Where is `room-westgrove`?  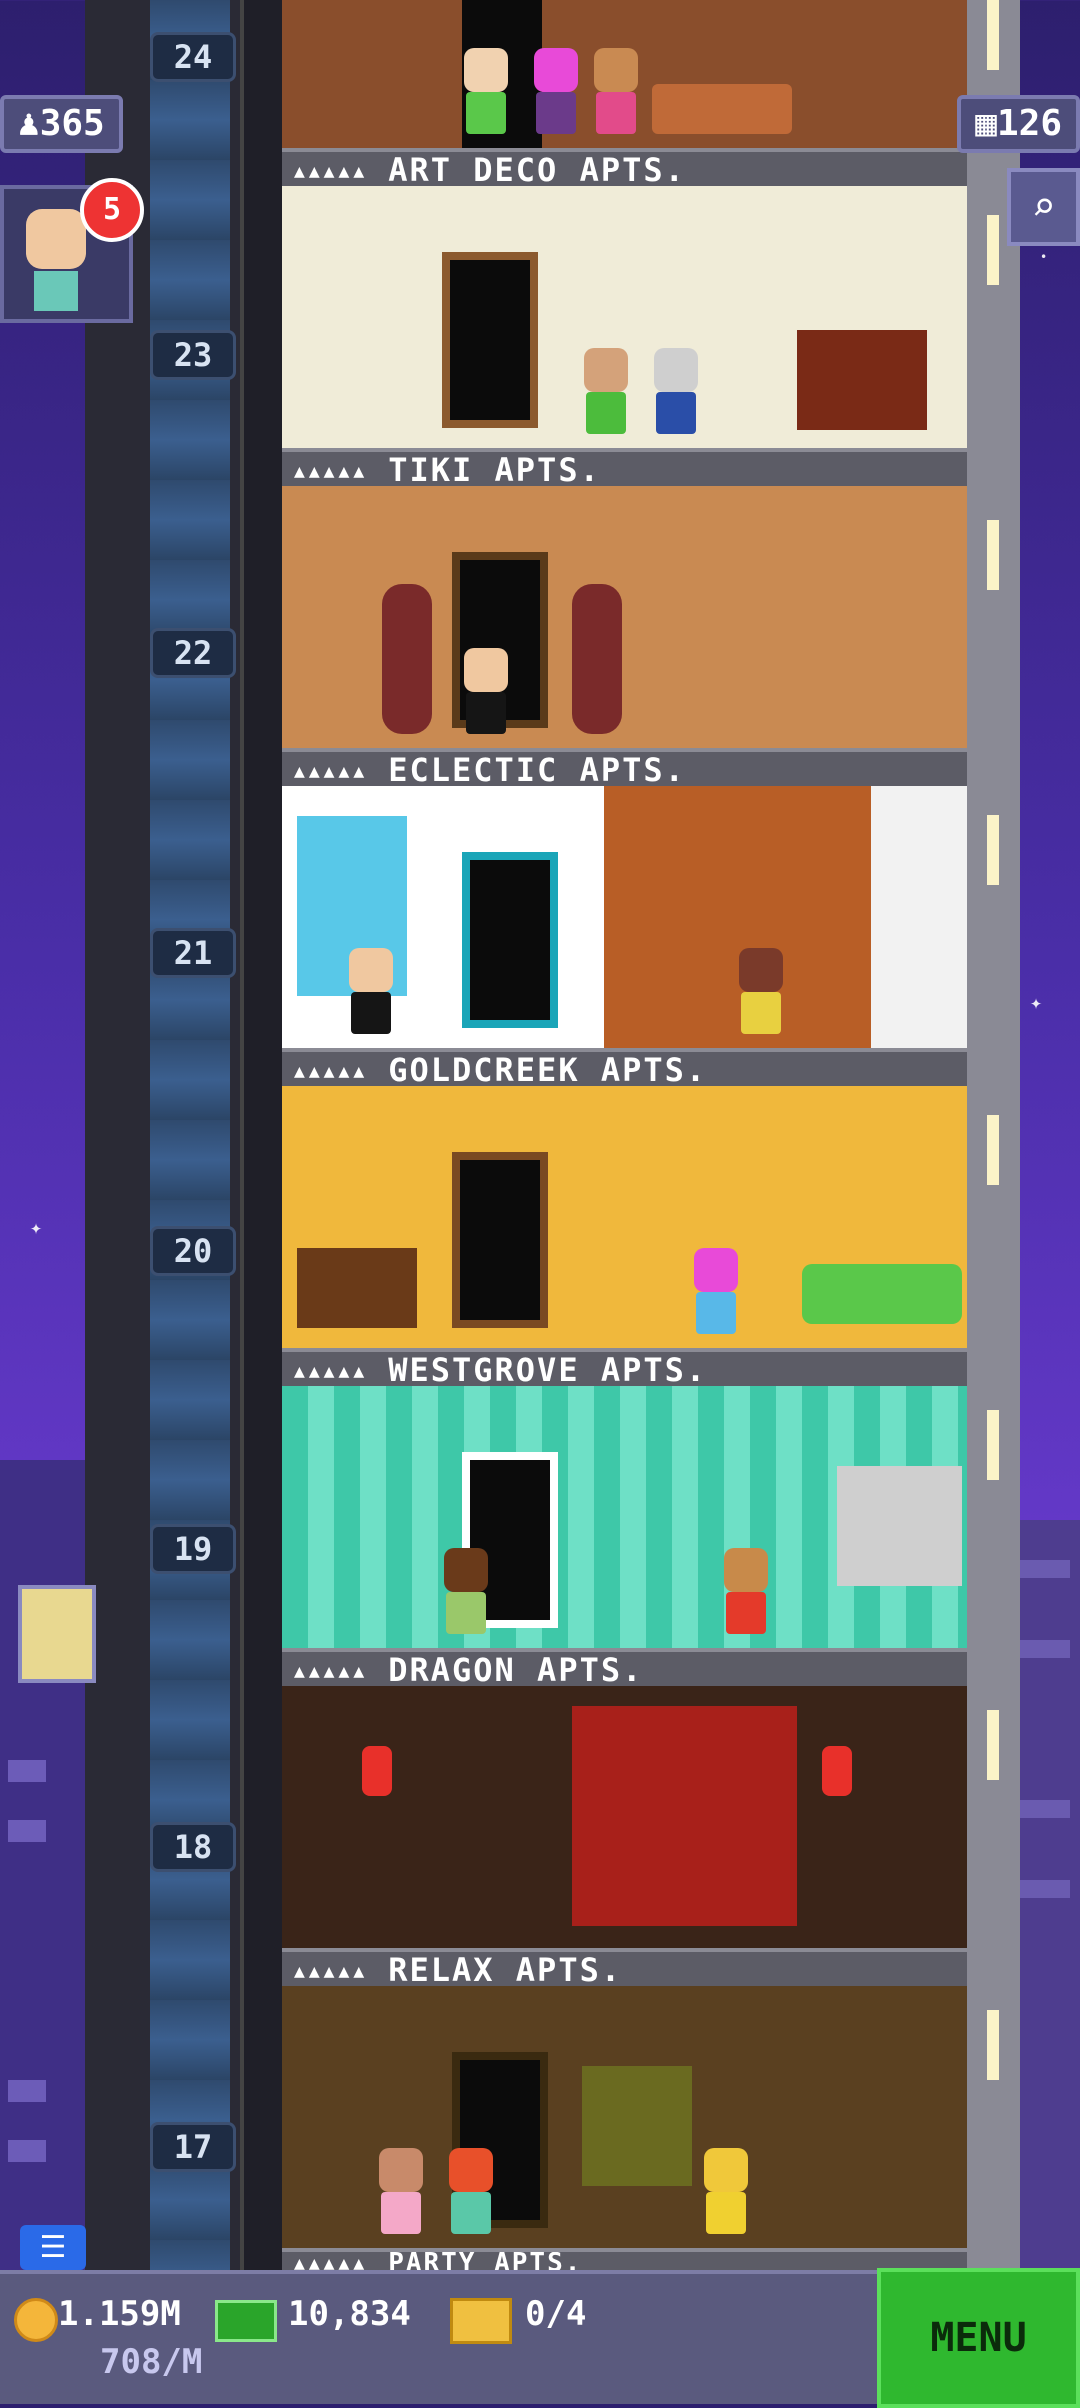
room-westgrove is located at coordinates (624, 1217).